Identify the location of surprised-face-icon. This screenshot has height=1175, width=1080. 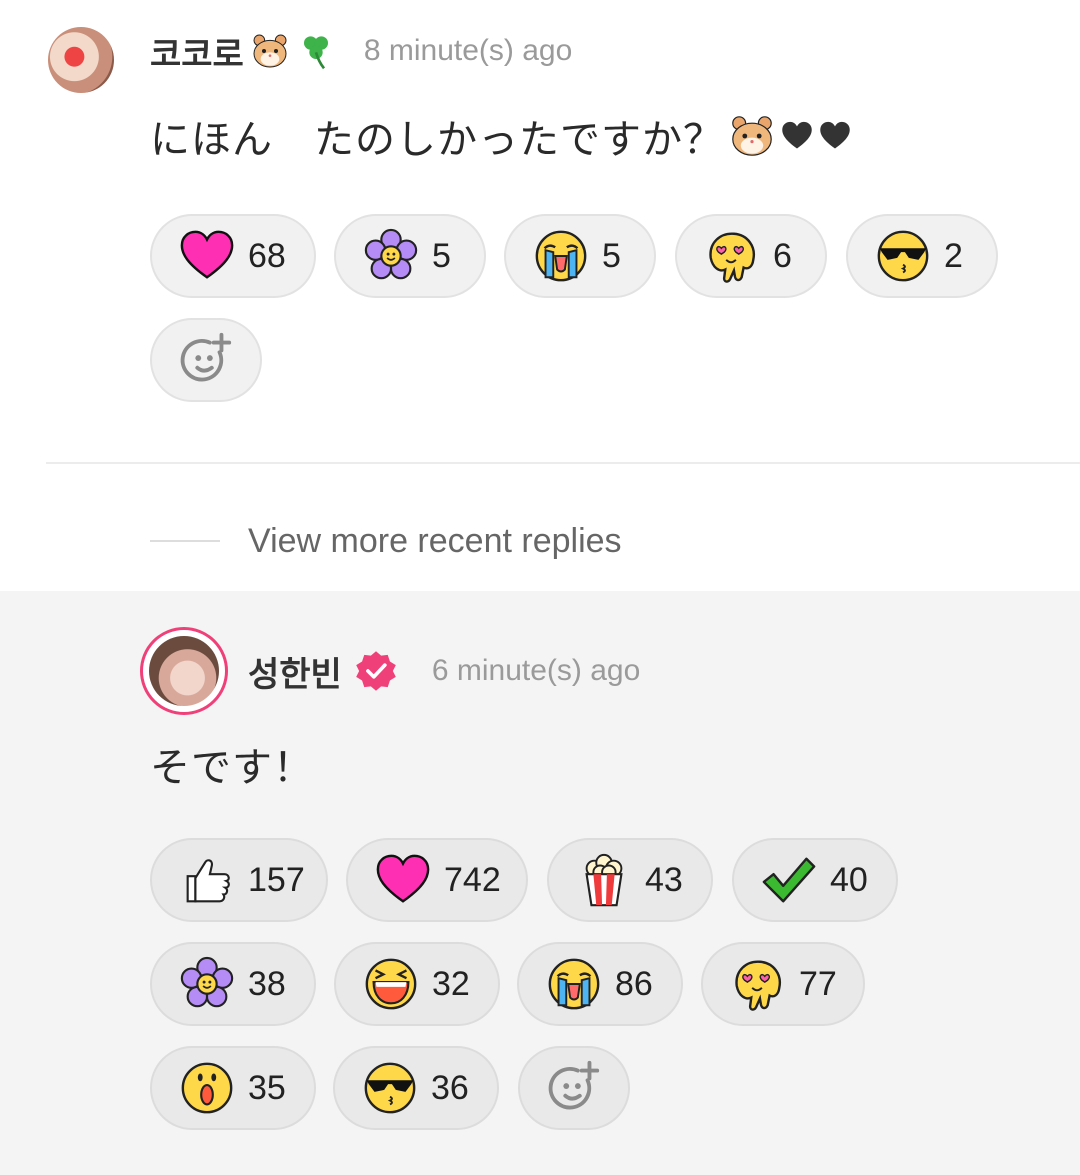
(207, 1088).